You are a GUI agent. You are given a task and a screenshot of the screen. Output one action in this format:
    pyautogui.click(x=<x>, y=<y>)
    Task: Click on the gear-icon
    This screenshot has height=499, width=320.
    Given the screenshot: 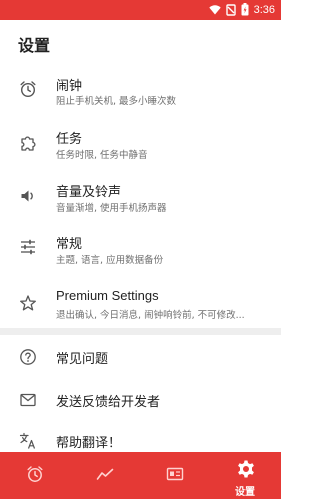 What is the action you would take?
    pyautogui.click(x=245, y=469)
    